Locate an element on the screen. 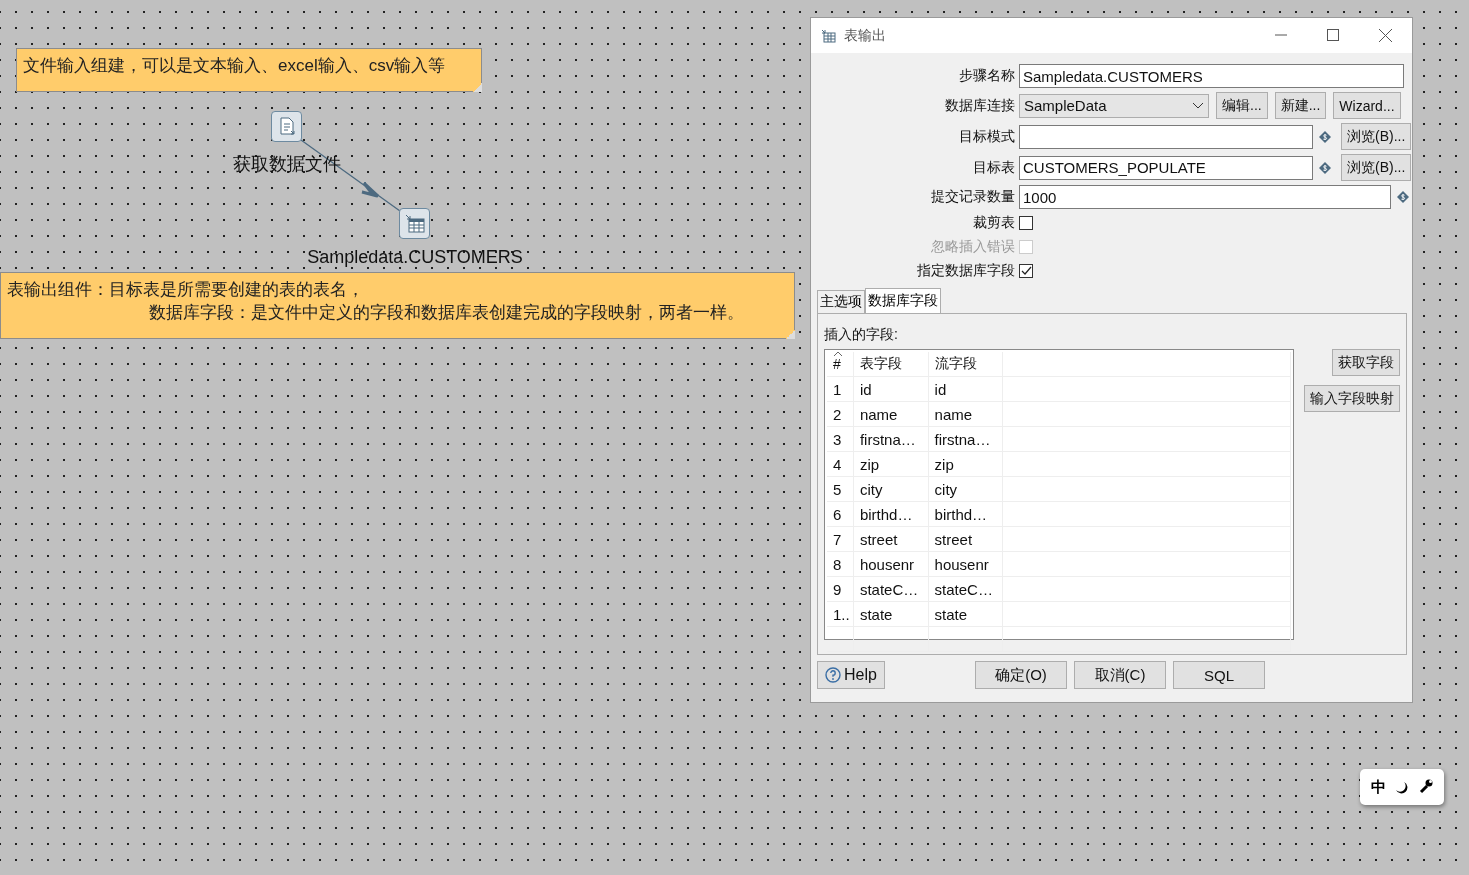 Image resolution: width=1469 pixels, height=875 pixels. section-label: 插入的字段: is located at coordinates (861, 335).